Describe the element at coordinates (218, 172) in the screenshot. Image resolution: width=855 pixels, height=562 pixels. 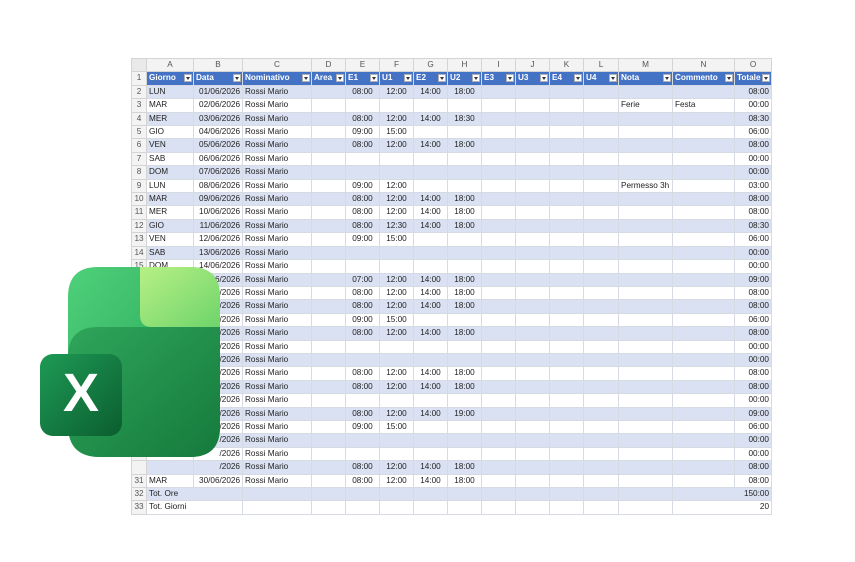
I see `cell-d: 07/06/2026` at that location.